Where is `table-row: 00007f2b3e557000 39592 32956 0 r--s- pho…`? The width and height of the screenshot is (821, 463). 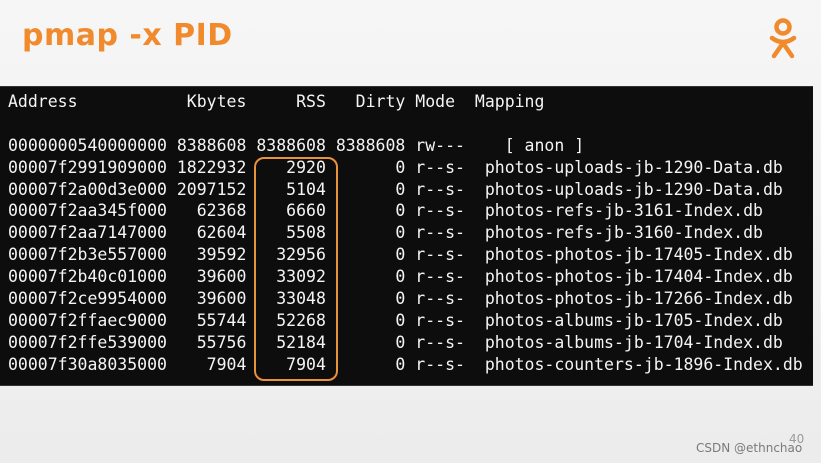
table-row: 00007f2b3e557000 39592 32956 0 r--s- pho… is located at coordinates (400, 255).